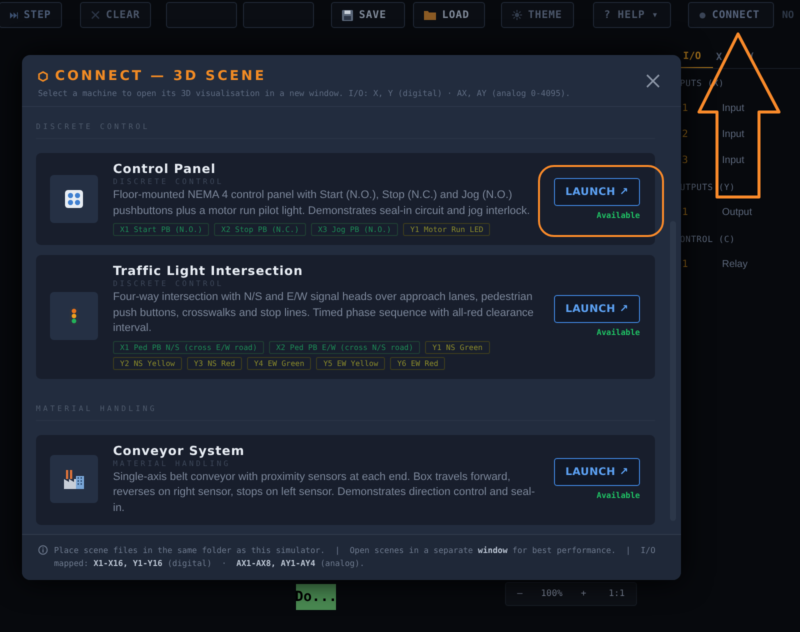 This screenshot has width=800, height=632. I want to click on zoom-level: 100%, so click(551, 594).